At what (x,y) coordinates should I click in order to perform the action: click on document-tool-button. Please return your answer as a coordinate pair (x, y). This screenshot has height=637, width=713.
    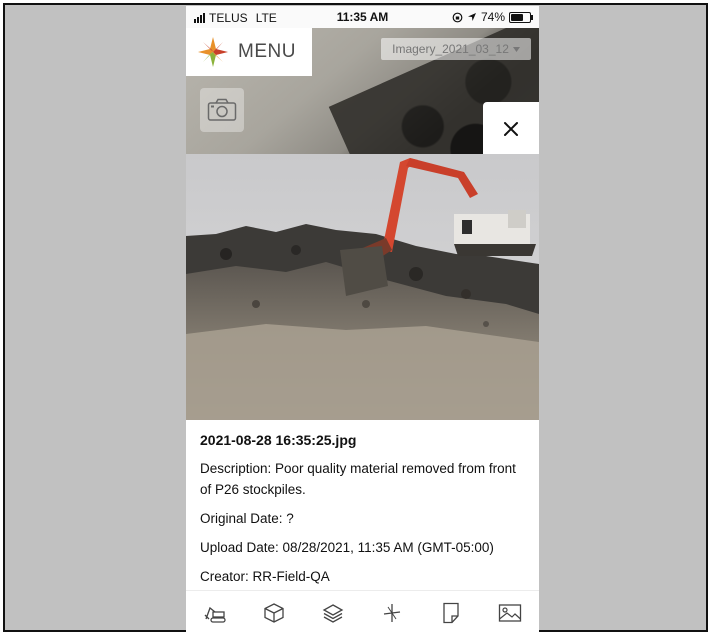
    Looking at the image, I should click on (451, 613).